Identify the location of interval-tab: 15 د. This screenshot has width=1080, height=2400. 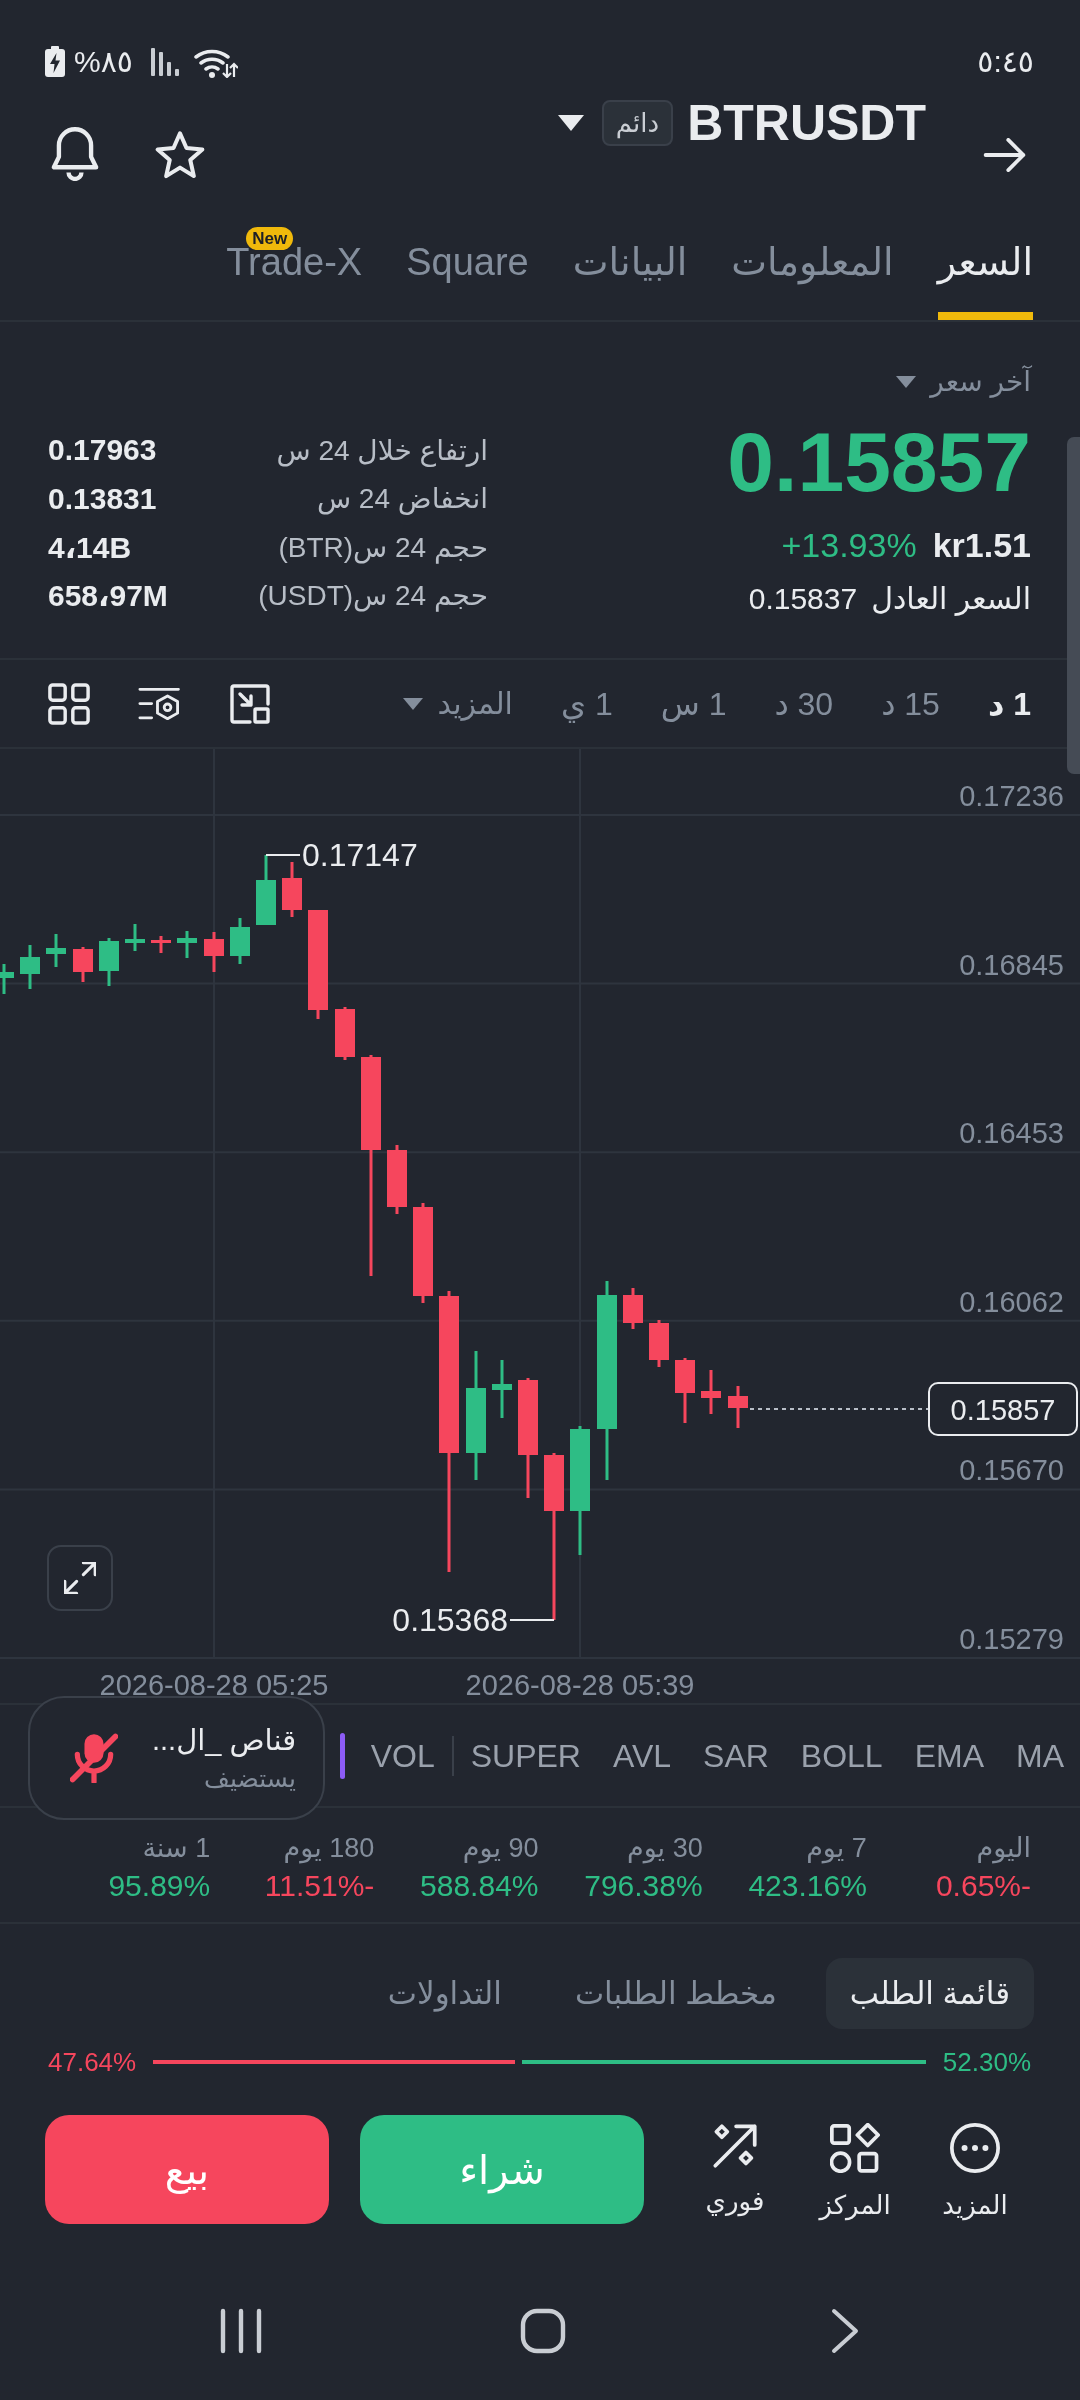
(910, 703).